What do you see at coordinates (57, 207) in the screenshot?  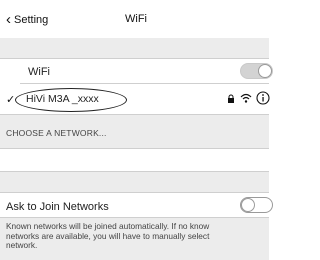 I see `ask-to-join-label: Ask to Join Networks` at bounding box center [57, 207].